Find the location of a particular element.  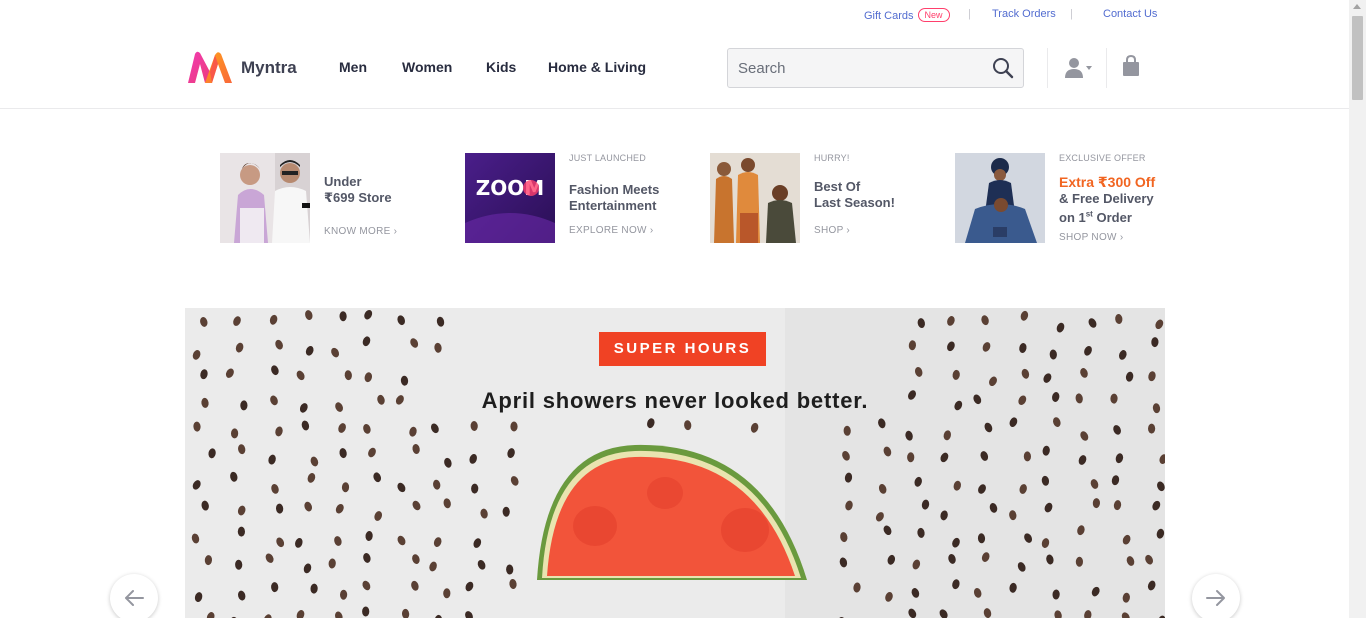

promo-cta: SHOP NOW › is located at coordinates (1091, 237).